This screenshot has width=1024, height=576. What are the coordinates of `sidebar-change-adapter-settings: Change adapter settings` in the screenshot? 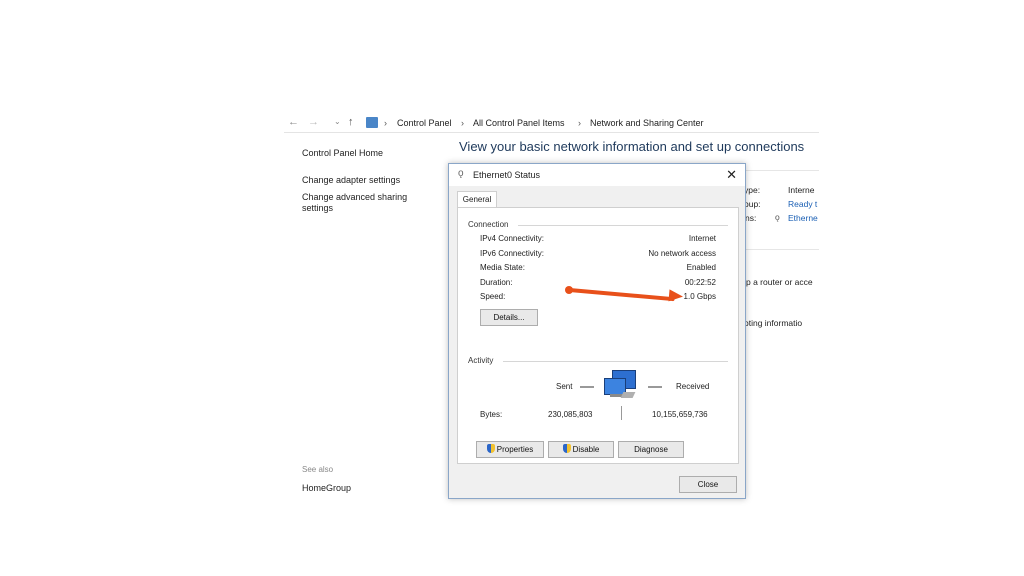 It's located at (351, 180).